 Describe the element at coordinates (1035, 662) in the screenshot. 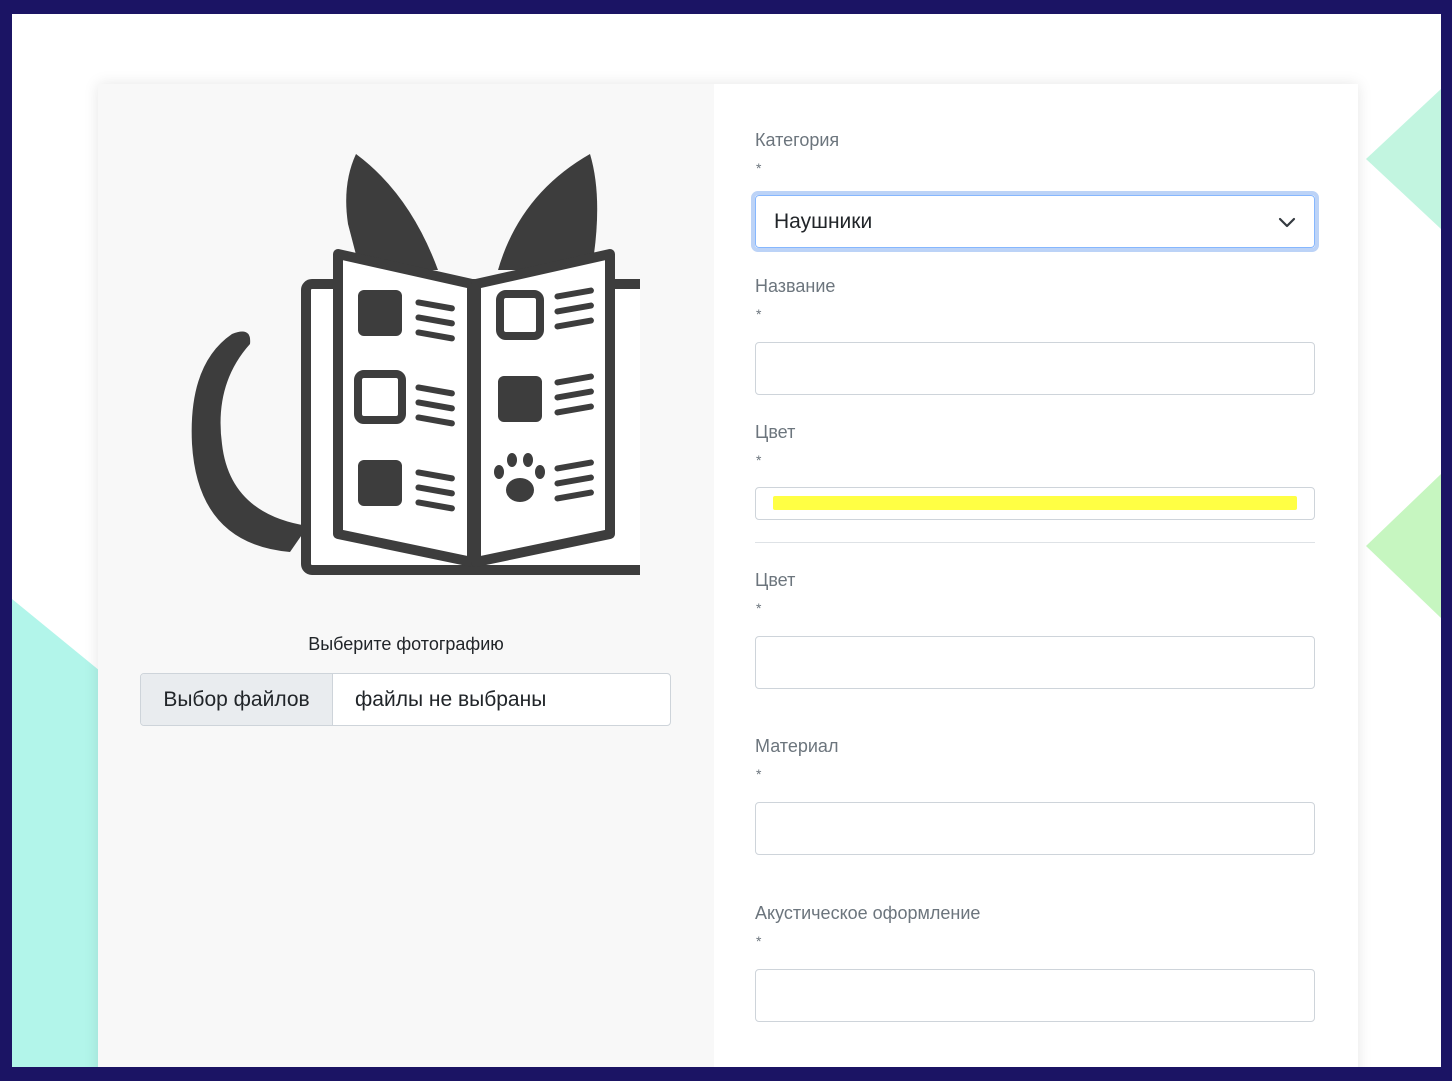

I see `color-text-input` at that location.